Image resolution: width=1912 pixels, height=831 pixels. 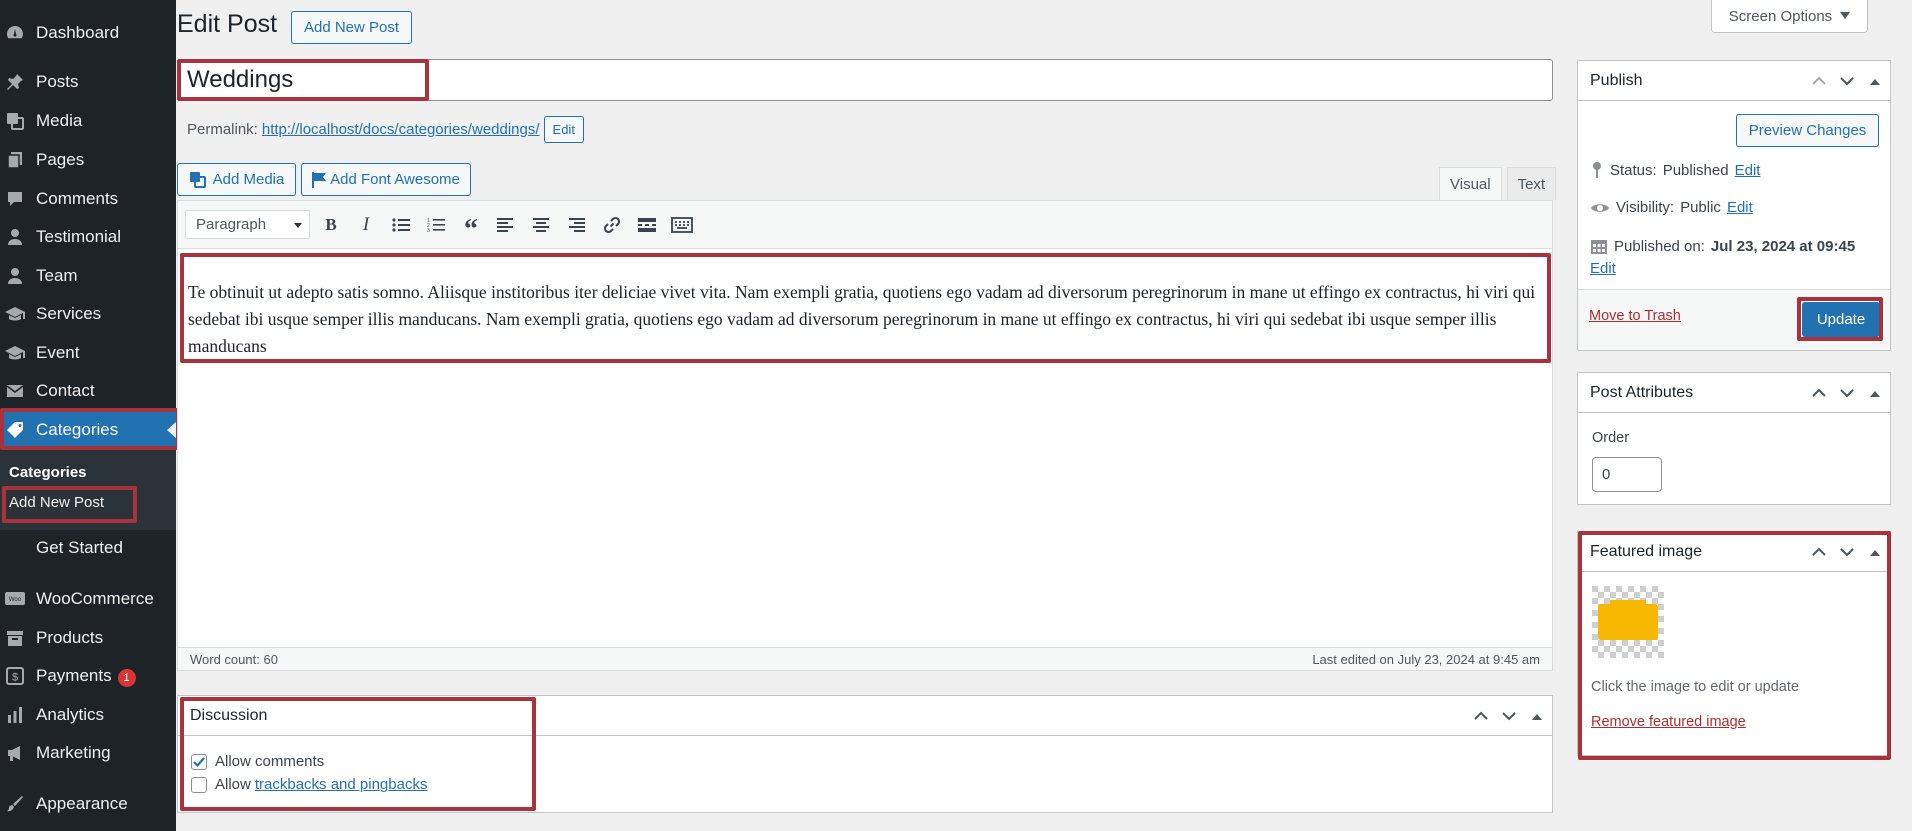 What do you see at coordinates (88, 430) in the screenshot?
I see `menu-categories: Categories` at bounding box center [88, 430].